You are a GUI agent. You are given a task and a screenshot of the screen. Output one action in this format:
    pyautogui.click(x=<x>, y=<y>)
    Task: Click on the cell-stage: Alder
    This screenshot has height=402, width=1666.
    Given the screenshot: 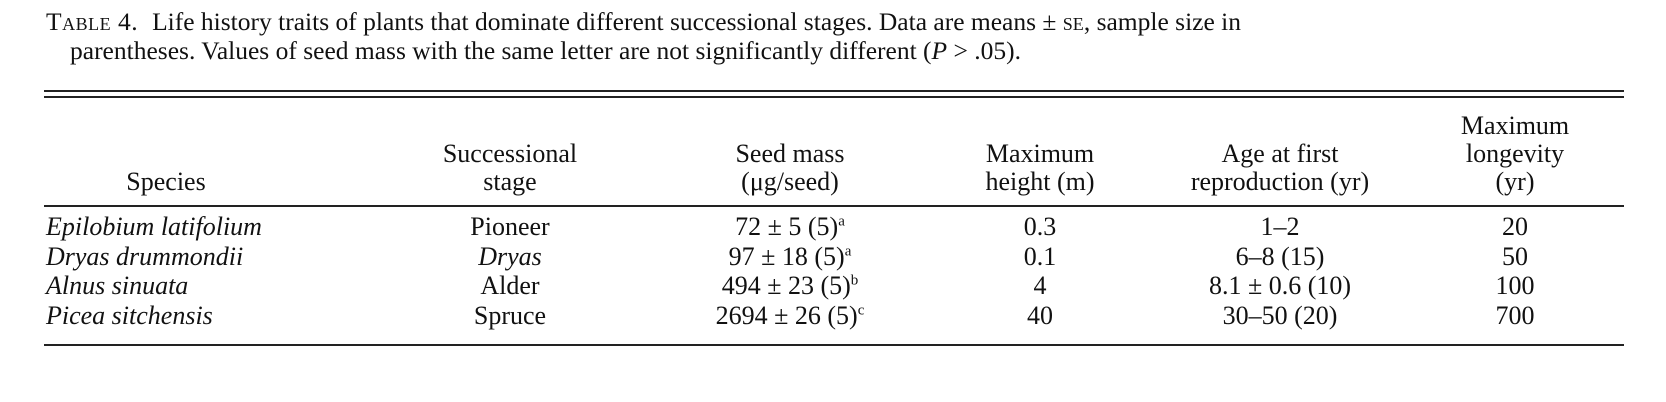 What is the action you would take?
    pyautogui.click(x=510, y=285)
    